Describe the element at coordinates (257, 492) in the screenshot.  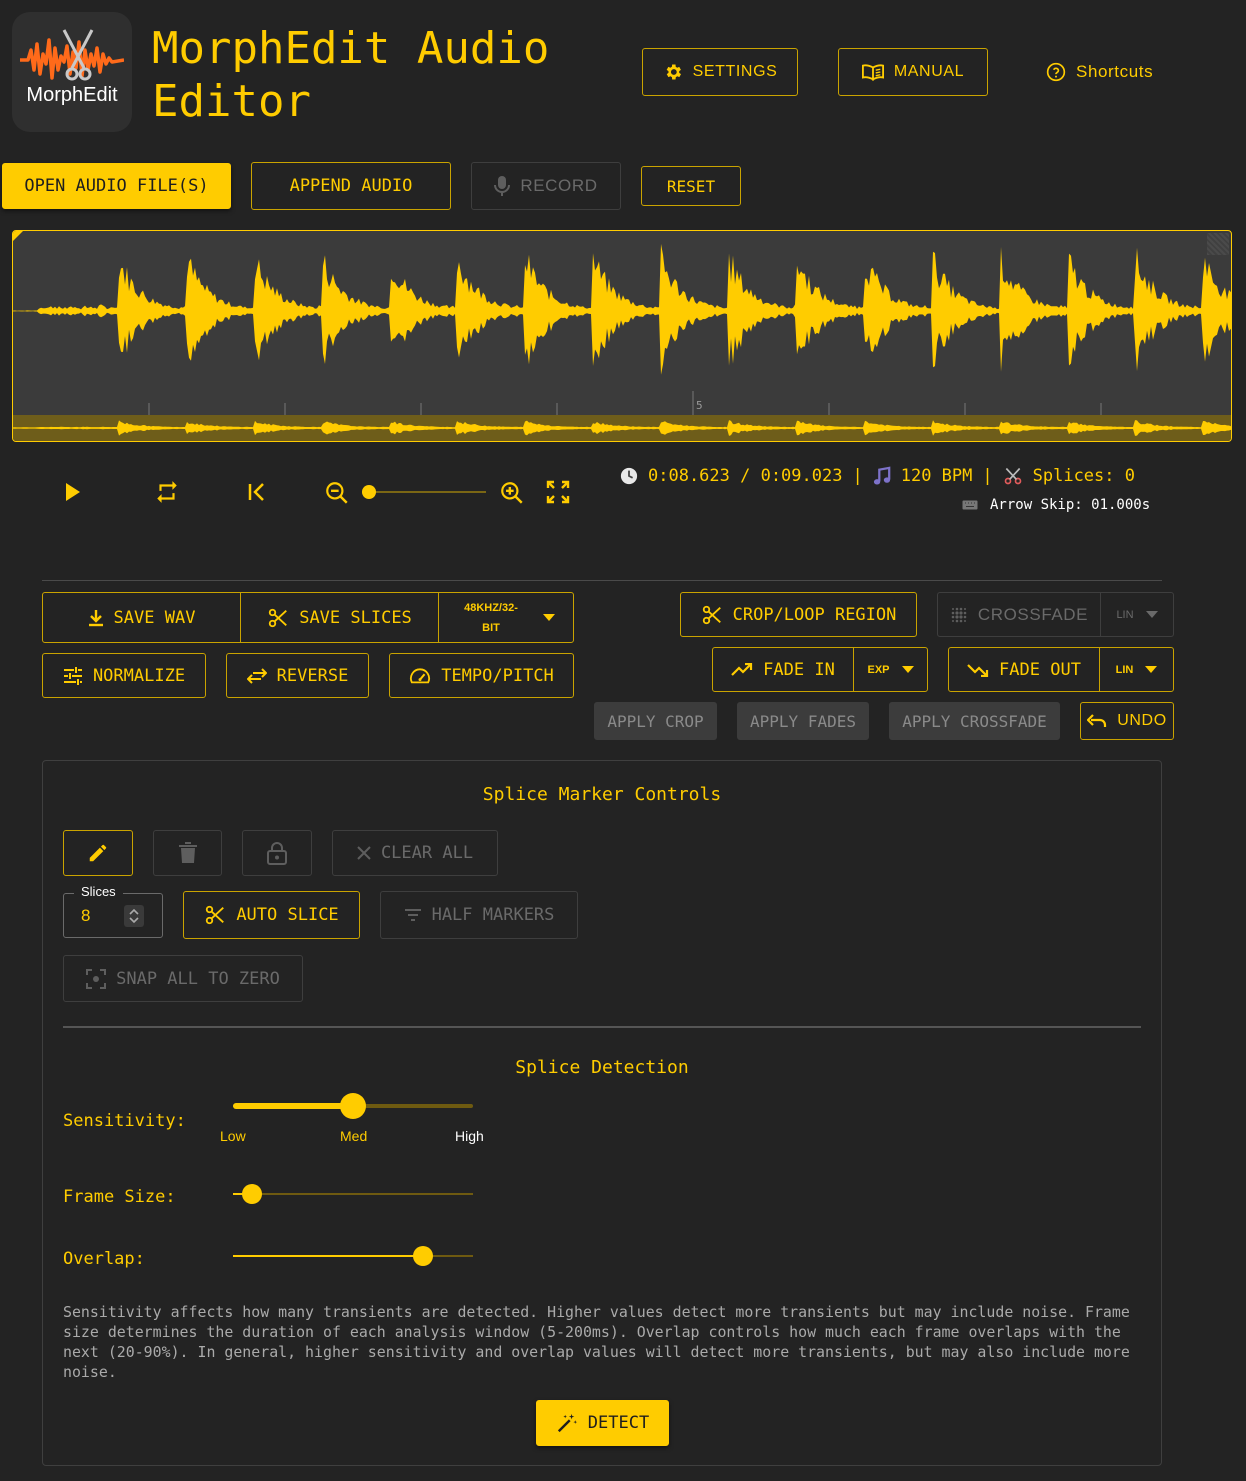
I see `skip-to-start-icon` at that location.